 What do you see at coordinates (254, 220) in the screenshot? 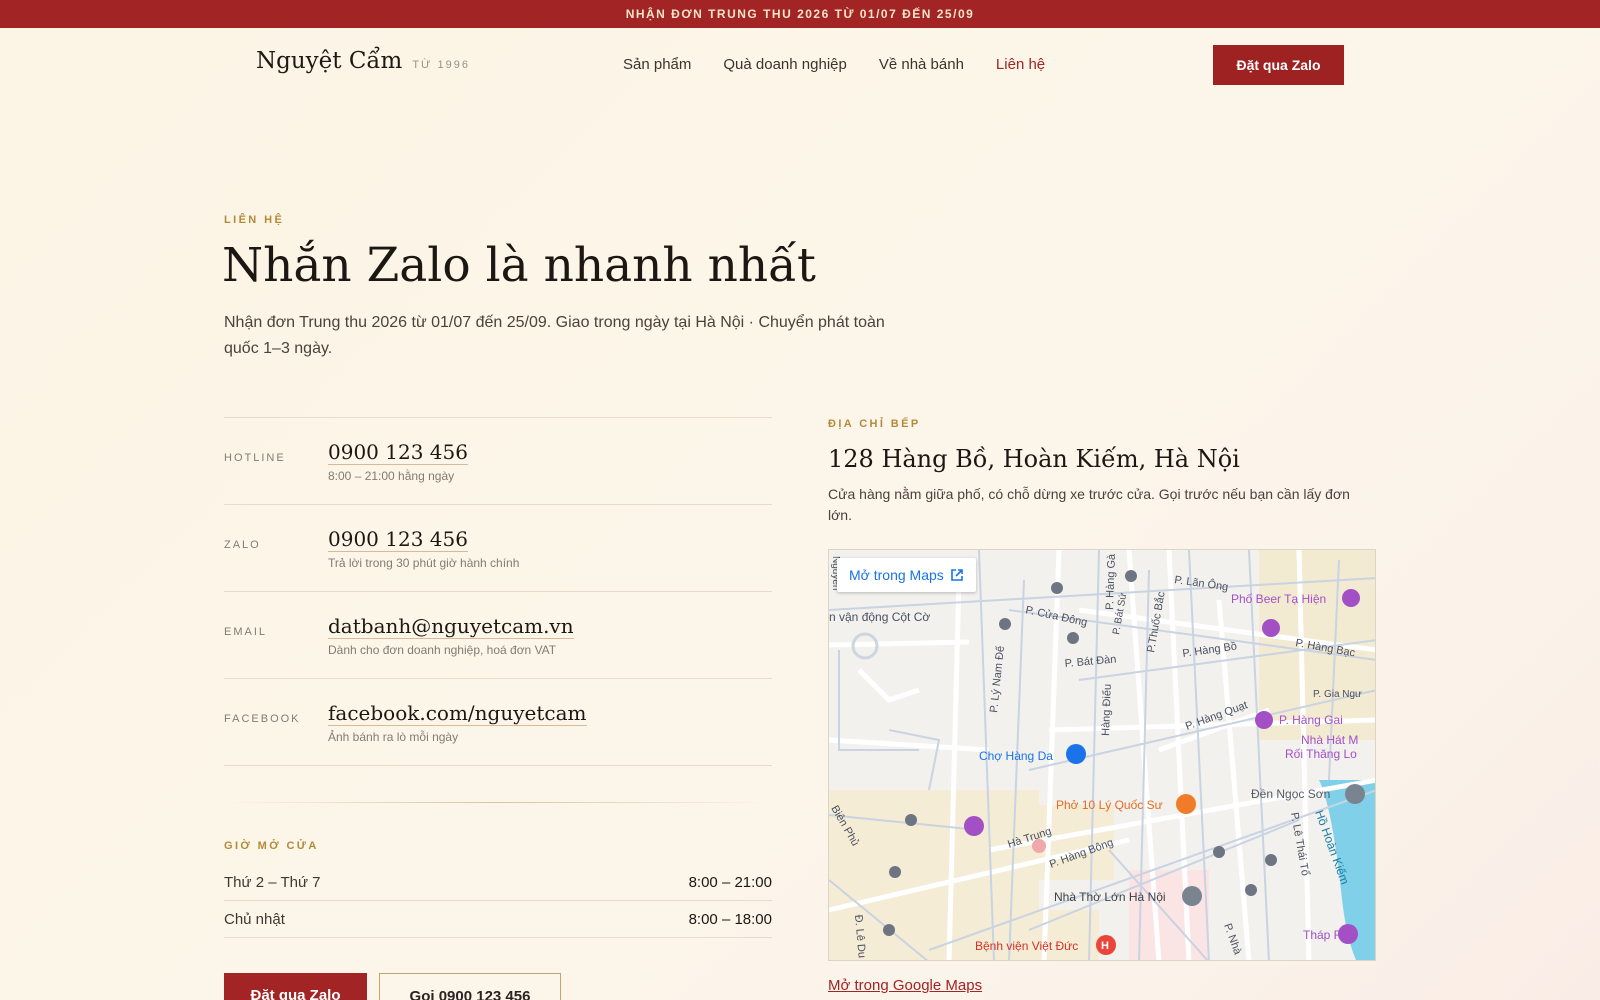
I see `hero-eyebrow: LIÊN HỆ` at bounding box center [254, 220].